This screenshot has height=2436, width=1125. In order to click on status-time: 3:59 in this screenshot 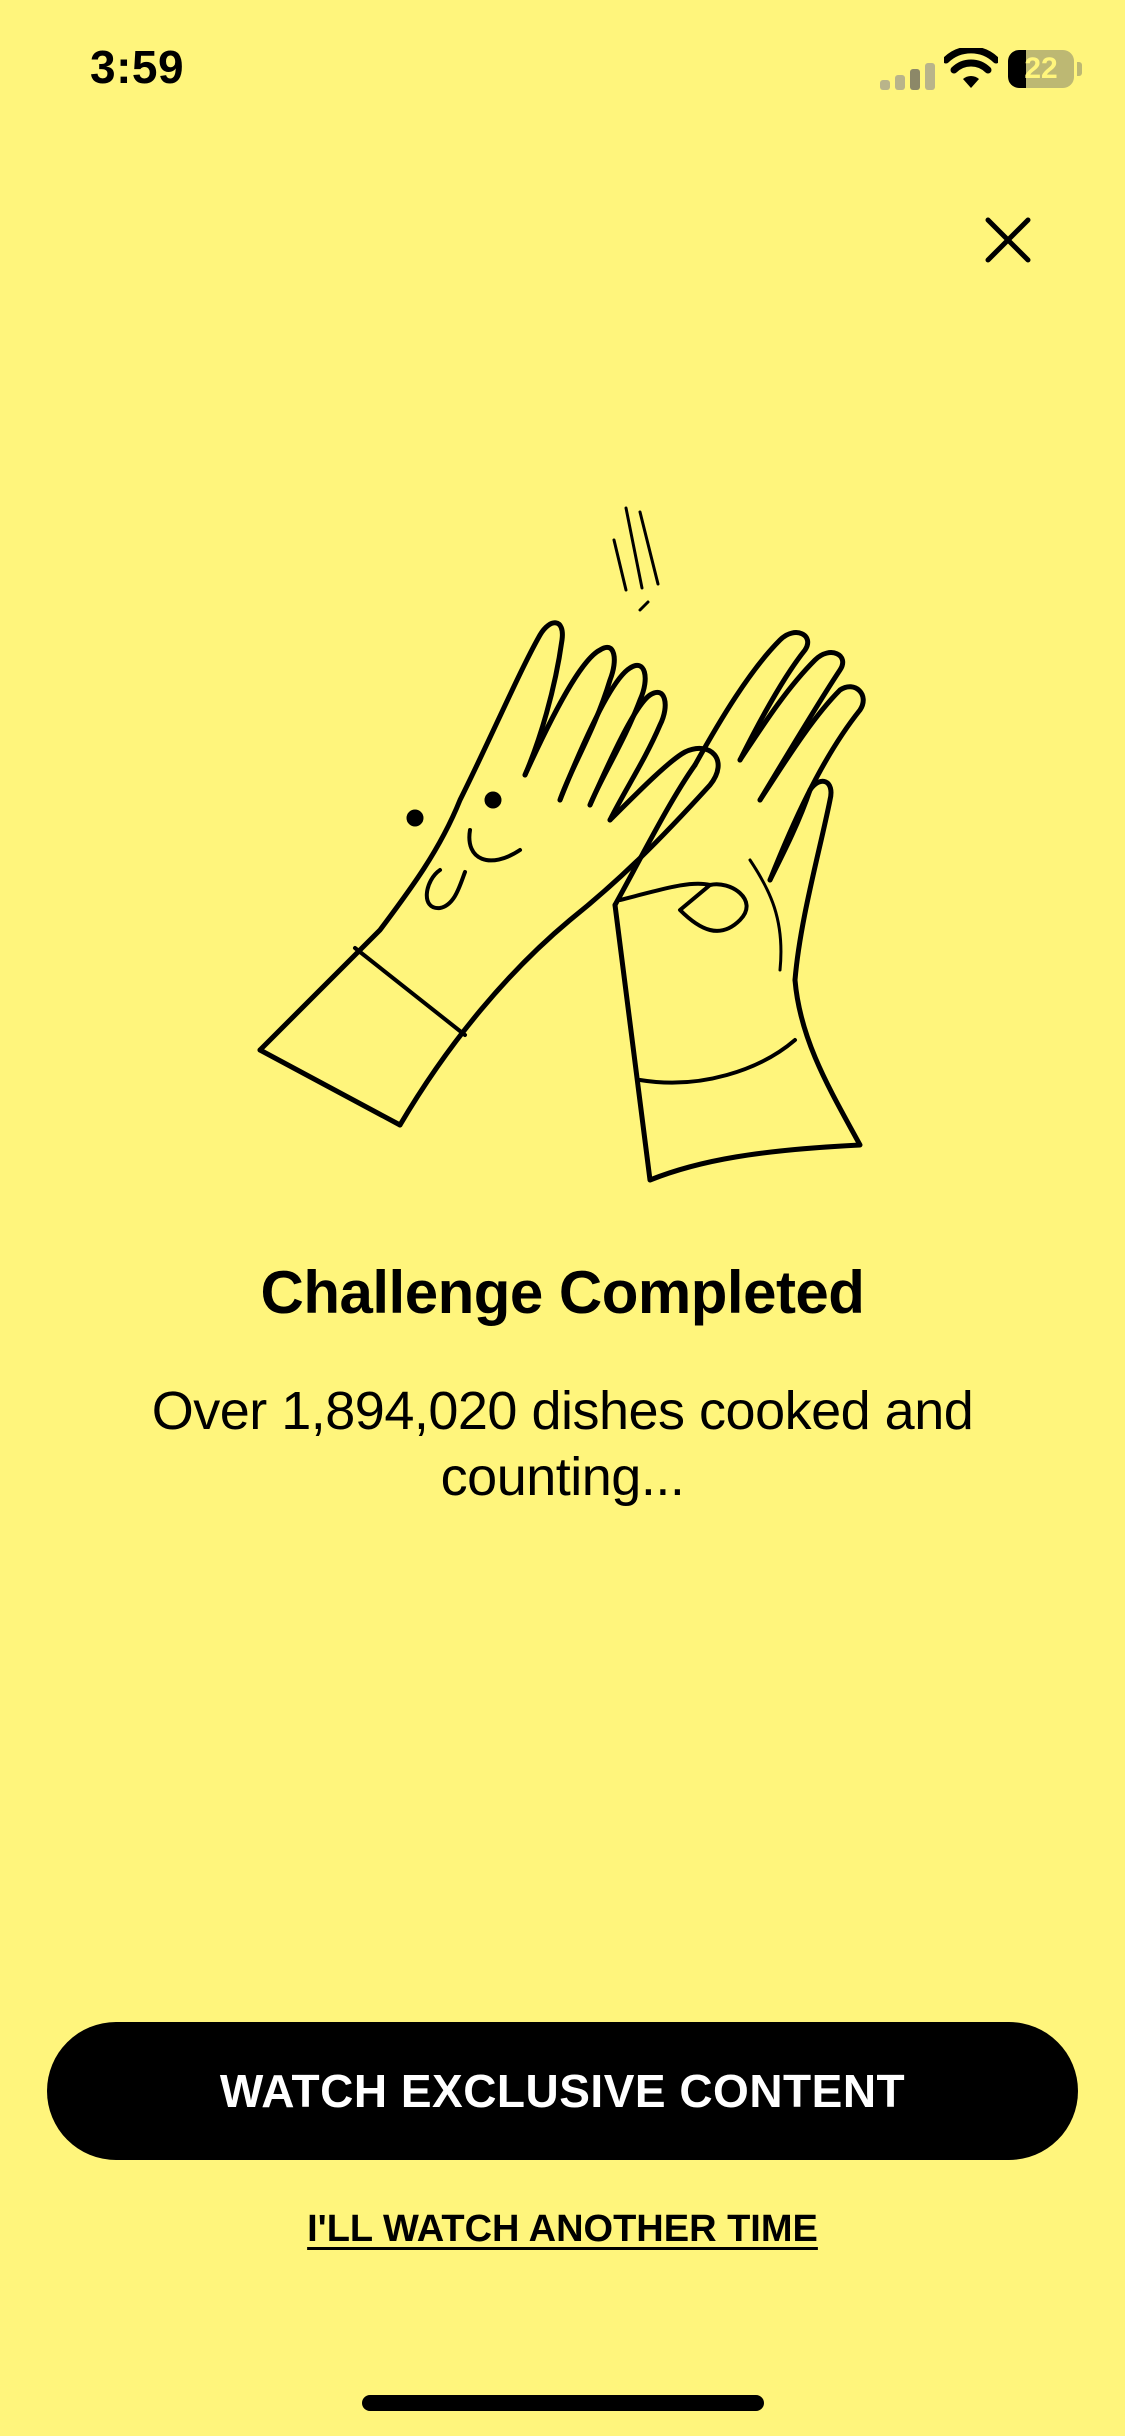, I will do `click(137, 67)`.